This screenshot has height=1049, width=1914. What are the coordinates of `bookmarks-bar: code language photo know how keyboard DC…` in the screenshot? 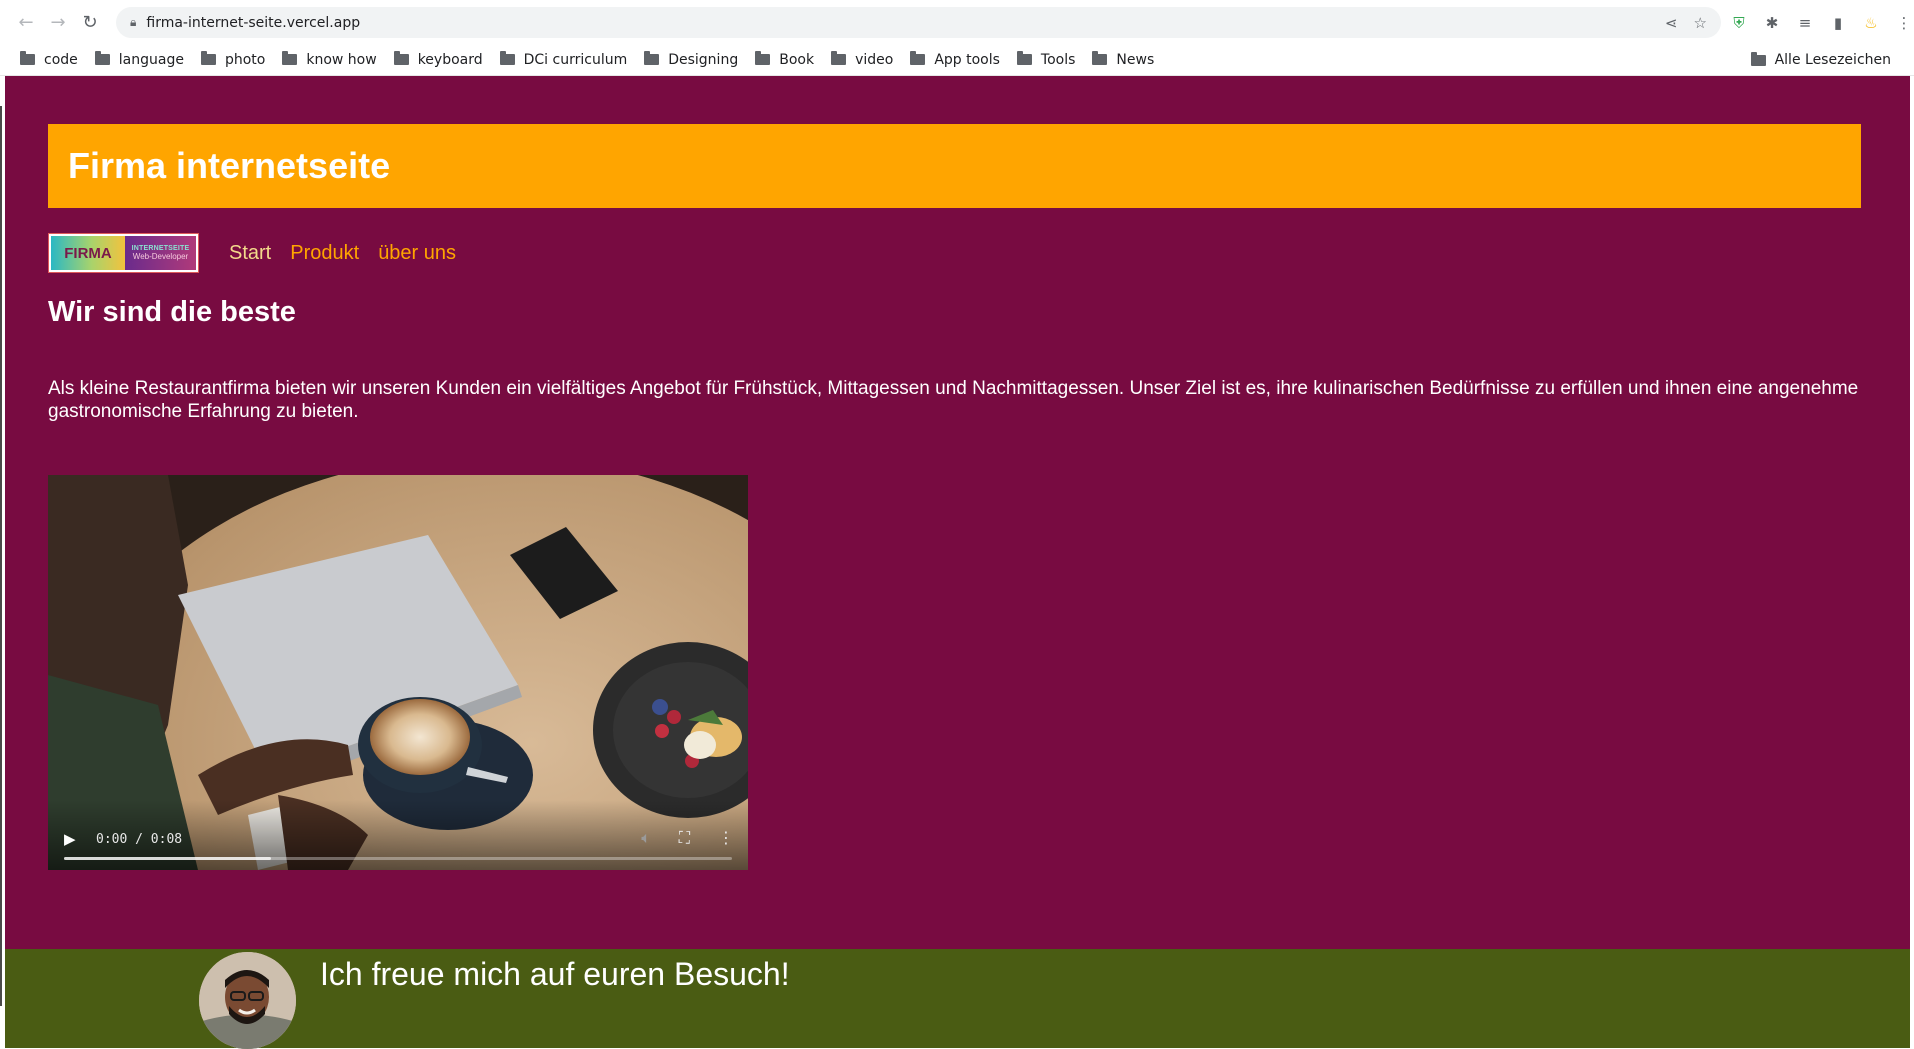 It's located at (957, 60).